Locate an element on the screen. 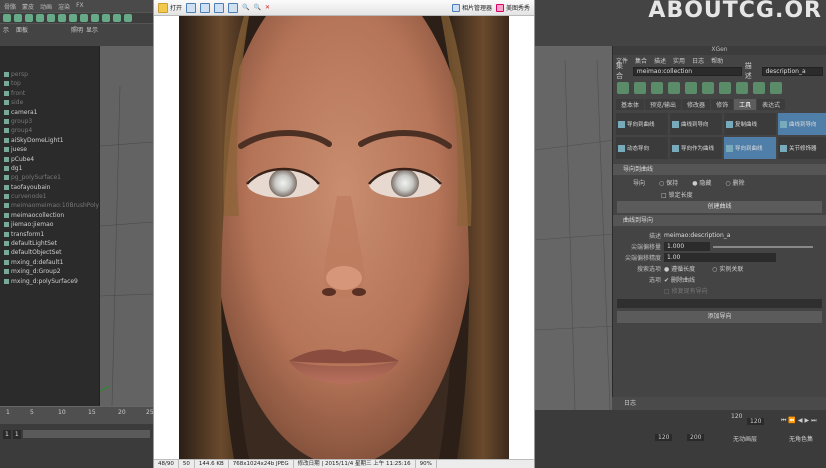 The image size is (826, 468). panel-tab: 面板 is located at coordinates (22, 29).